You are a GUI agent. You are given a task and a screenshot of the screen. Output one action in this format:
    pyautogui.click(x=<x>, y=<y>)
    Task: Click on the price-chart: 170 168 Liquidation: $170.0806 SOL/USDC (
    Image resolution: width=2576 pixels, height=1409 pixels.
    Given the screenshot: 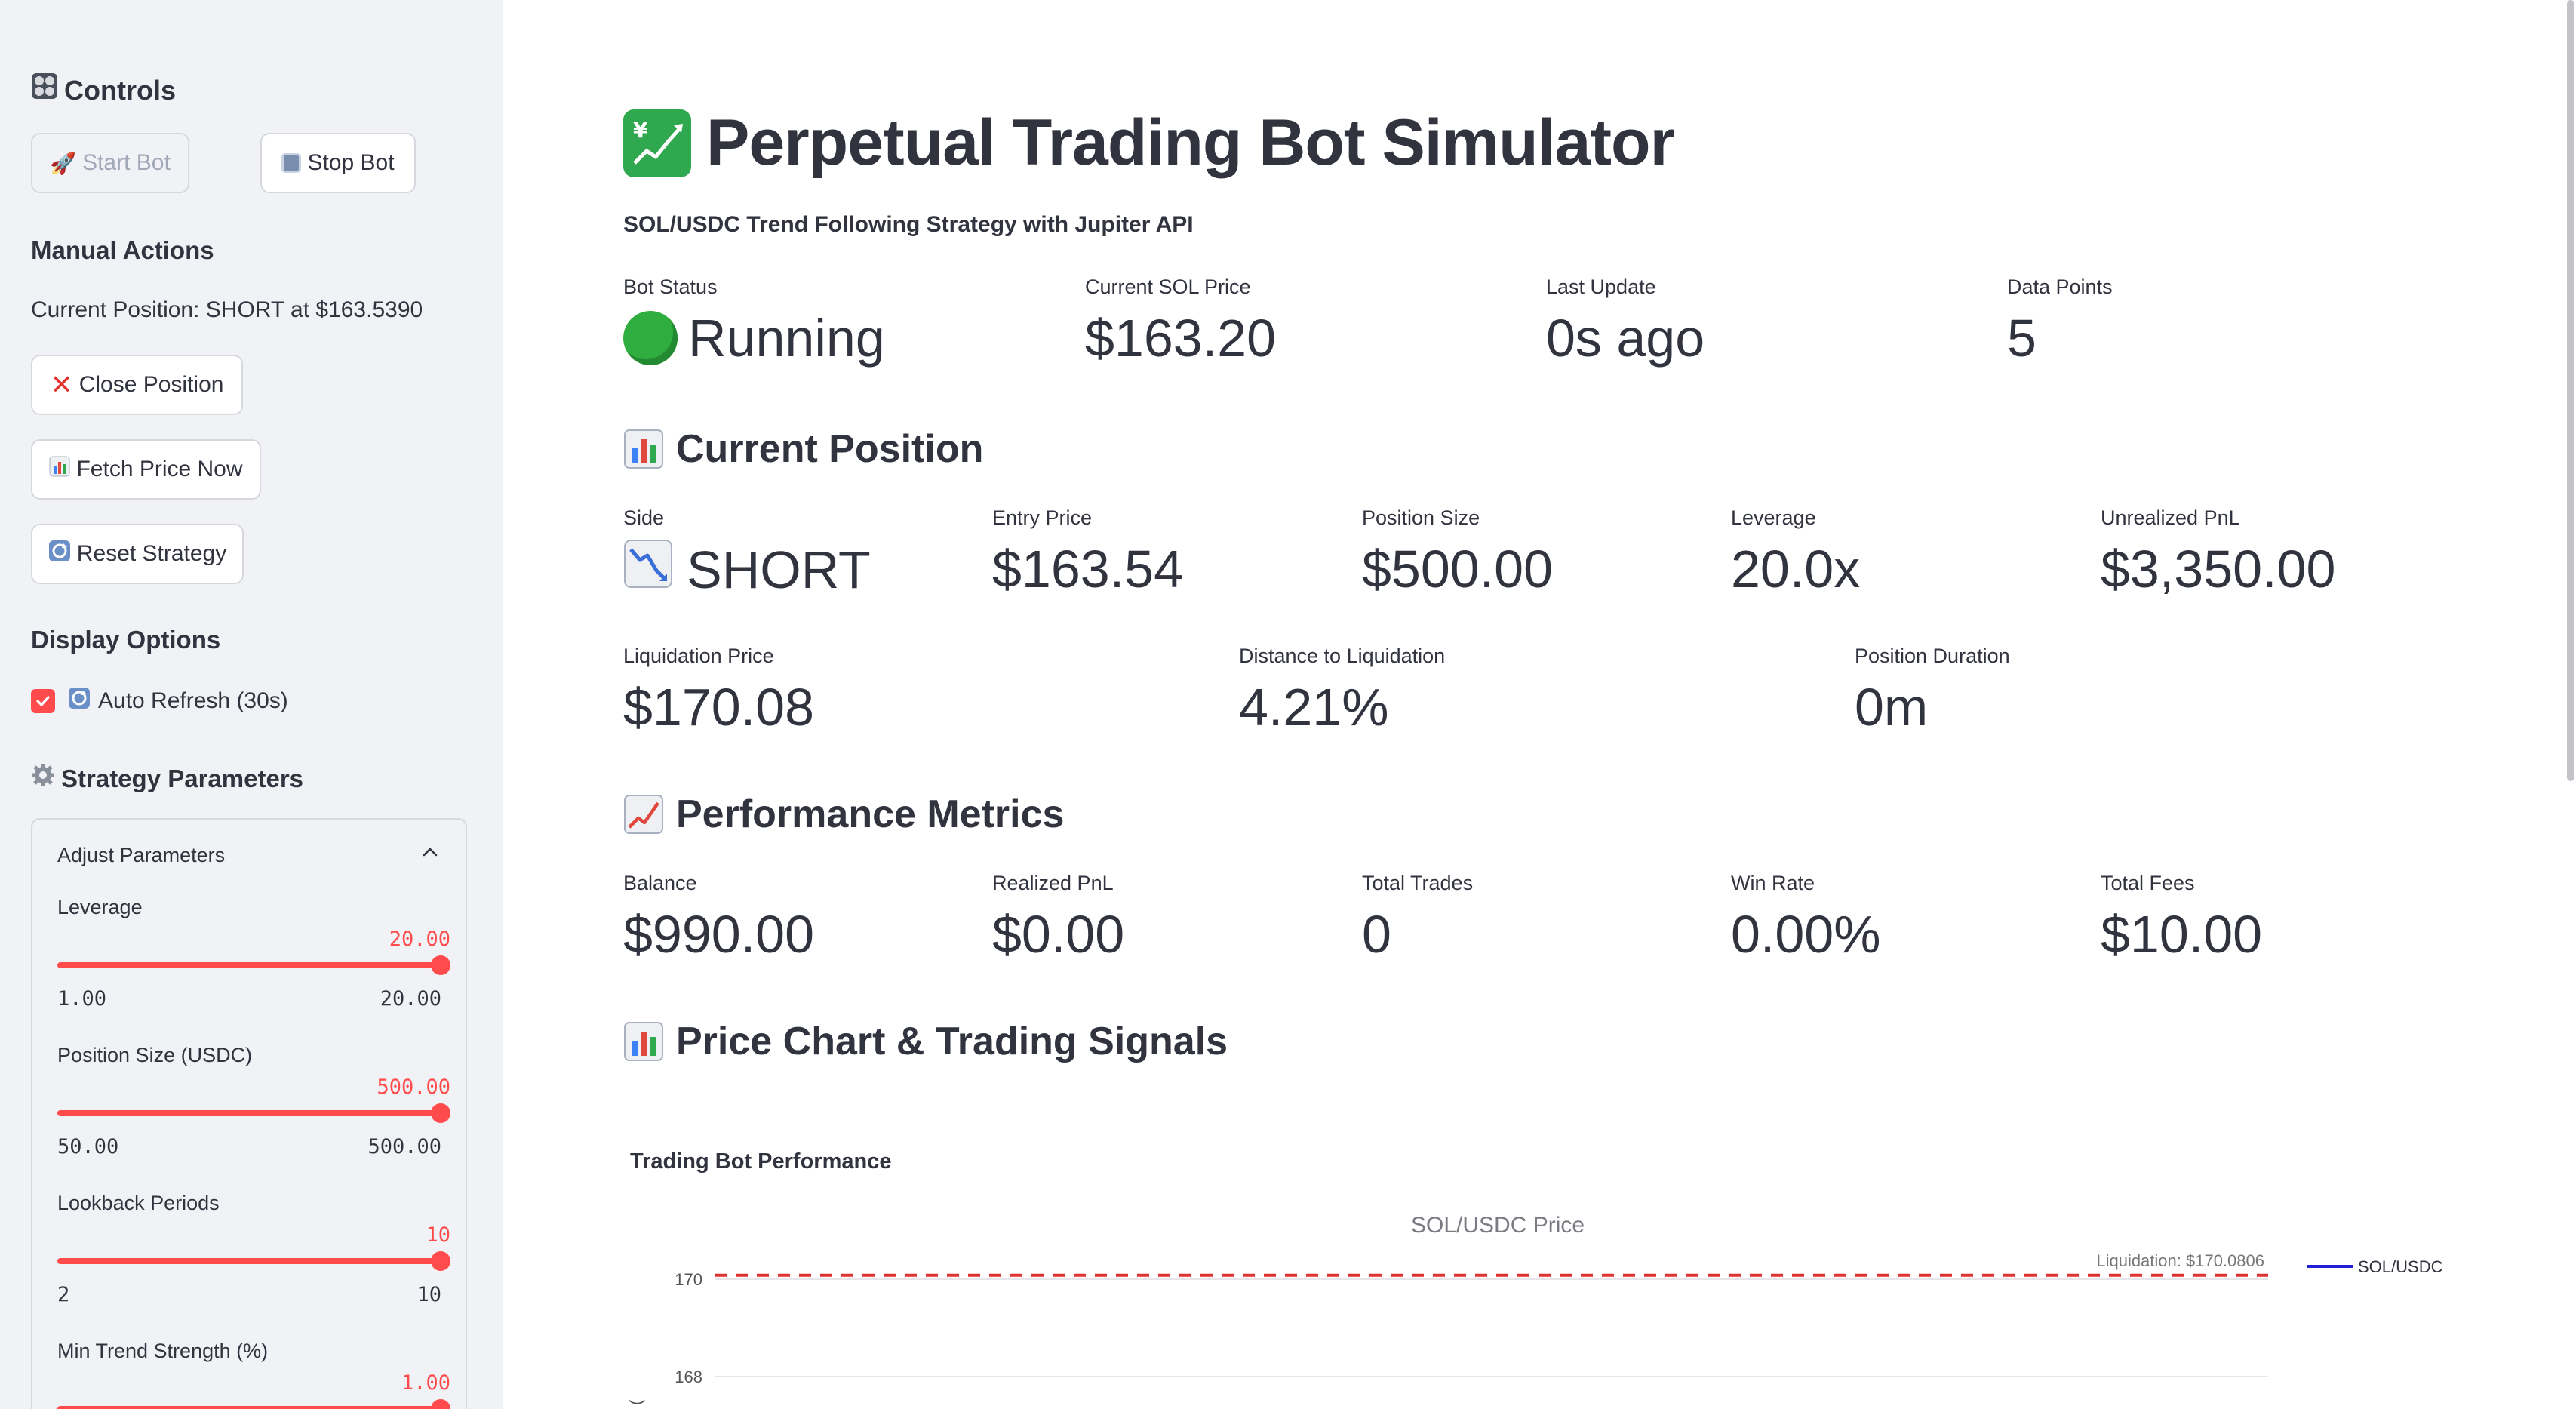 What is the action you would take?
    pyautogui.click(x=1539, y=1323)
    